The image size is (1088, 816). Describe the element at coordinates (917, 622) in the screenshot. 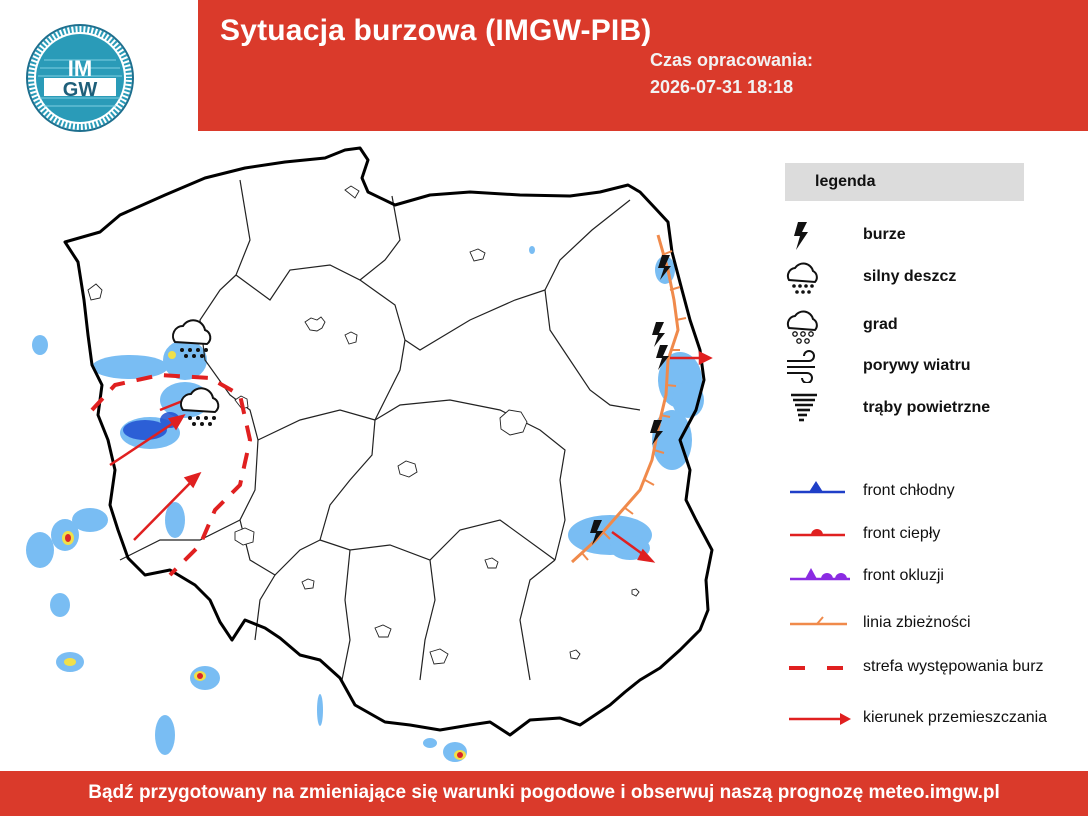

I see `legend-label: linia zbieżności` at that location.